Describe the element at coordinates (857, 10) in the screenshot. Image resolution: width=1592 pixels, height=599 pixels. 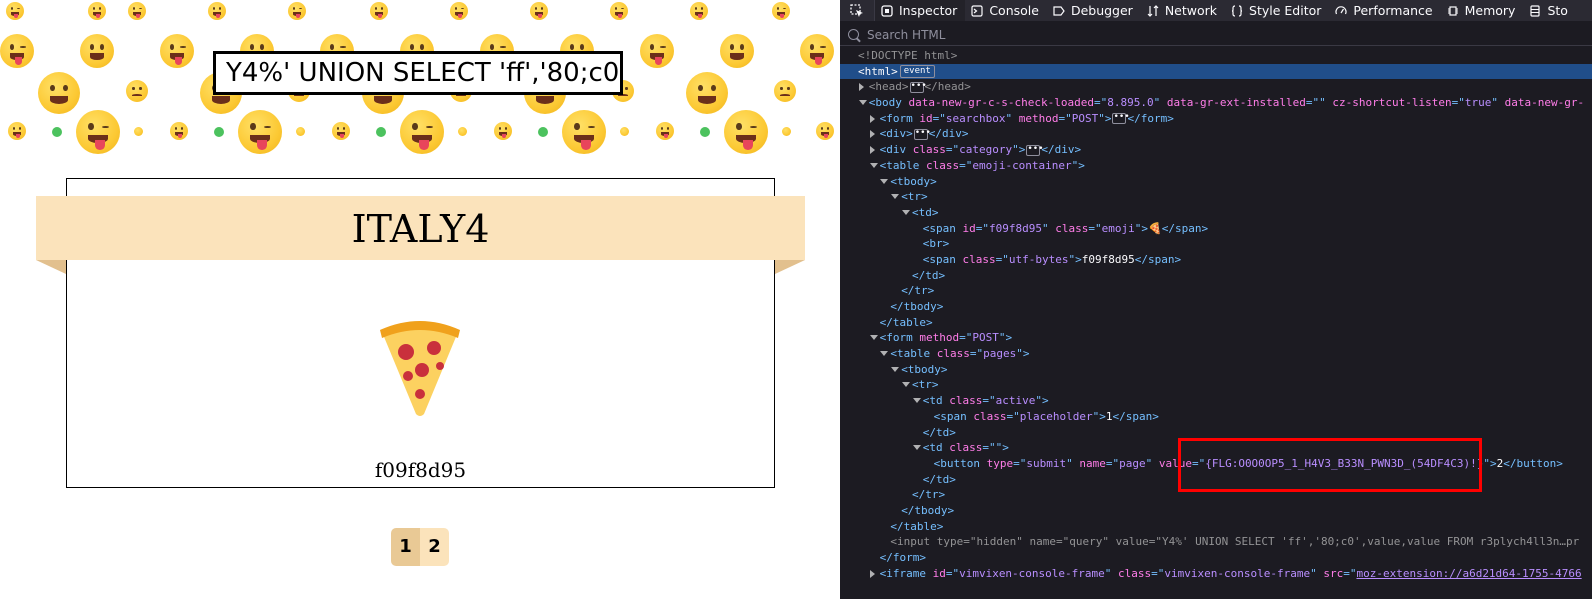
I see `element-picker-icon` at that location.